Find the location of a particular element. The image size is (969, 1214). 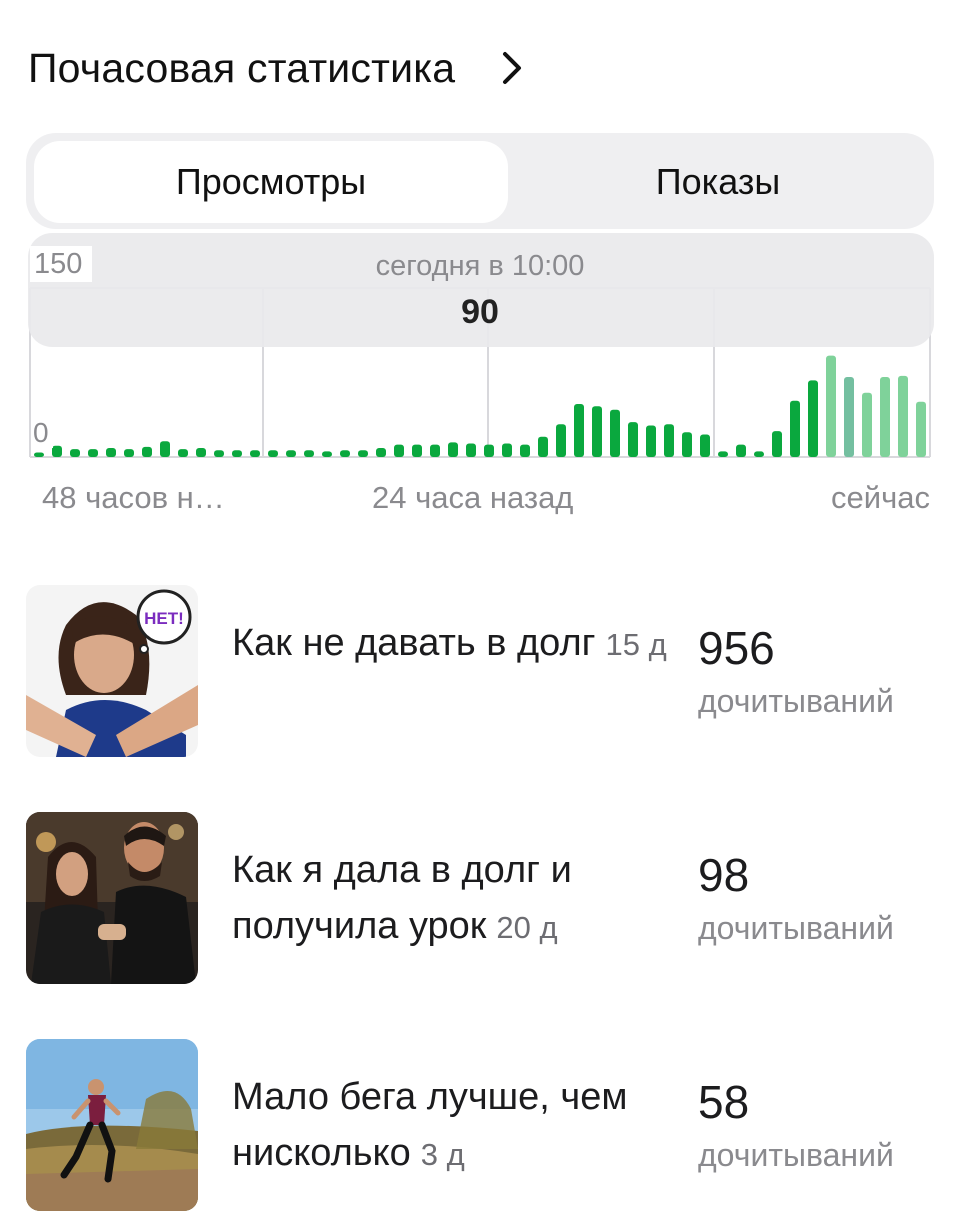

couple-thumbnail-image is located at coordinates (112, 898).